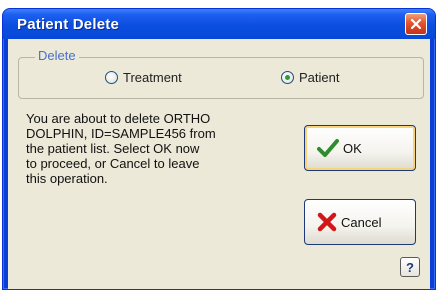 This screenshot has width=444, height=291. What do you see at coordinates (152, 77) in the screenshot?
I see `radio-treatment-label: Treatment` at bounding box center [152, 77].